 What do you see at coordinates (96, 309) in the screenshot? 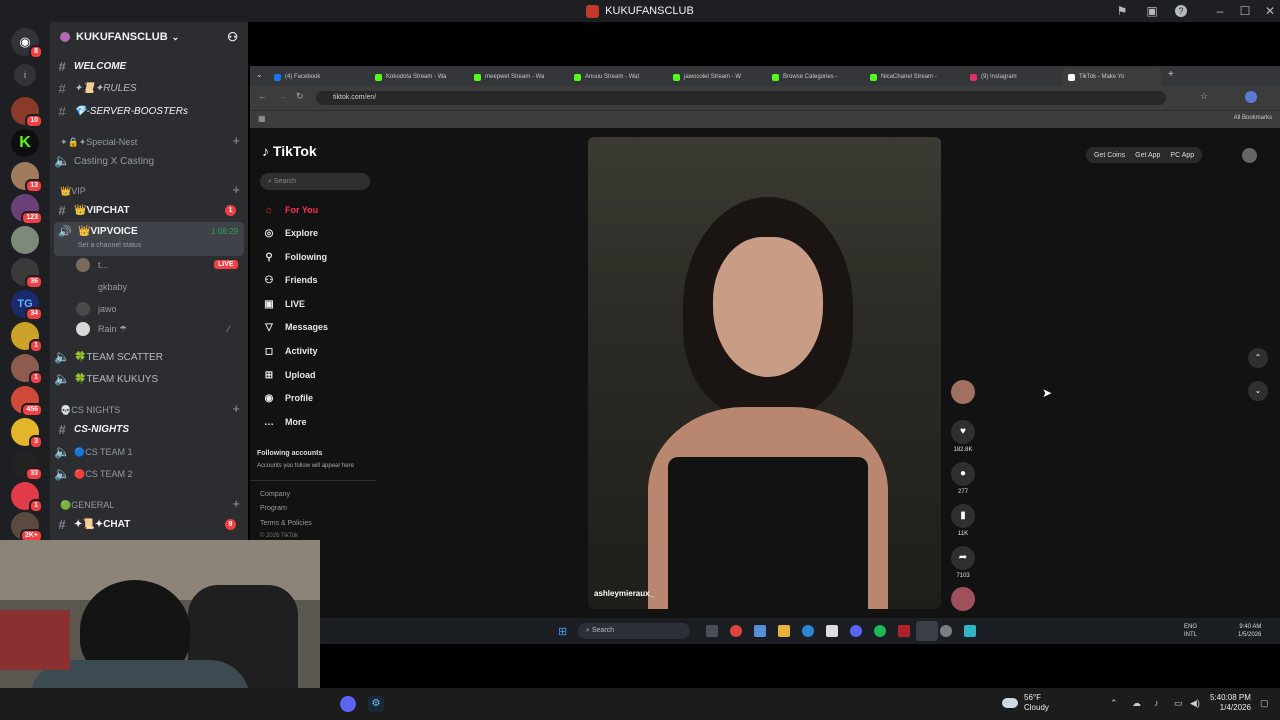
I see `voice-user: jawo` at bounding box center [96, 309].